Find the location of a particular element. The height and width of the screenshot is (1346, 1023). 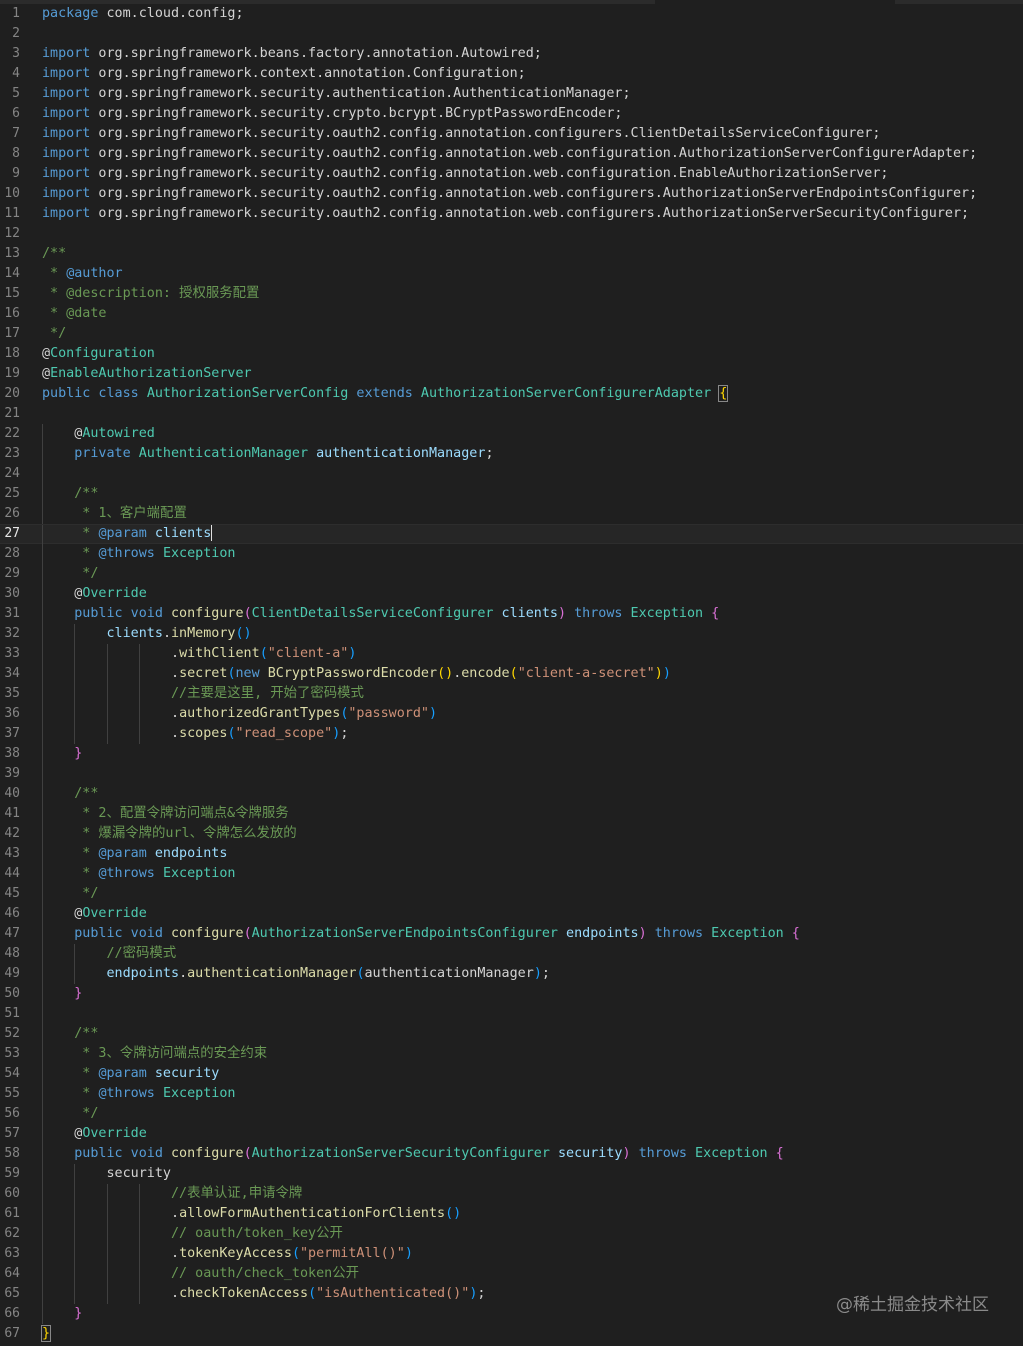

code-line: 48 //密码模式 is located at coordinates (511, 954).